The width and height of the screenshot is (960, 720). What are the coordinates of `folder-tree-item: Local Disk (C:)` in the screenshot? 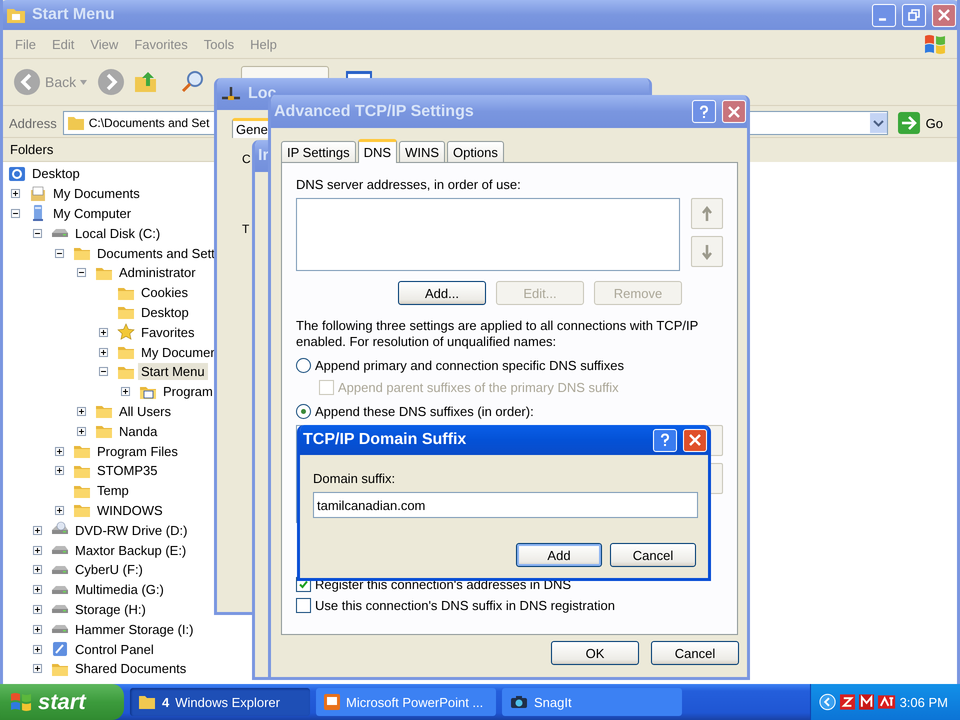 It's located at (118, 233).